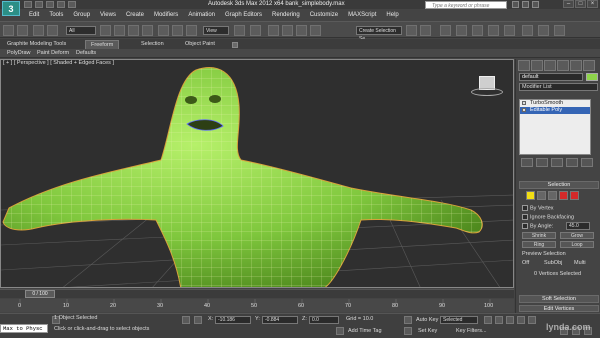  I want to click on undo-button, so click(8, 30).